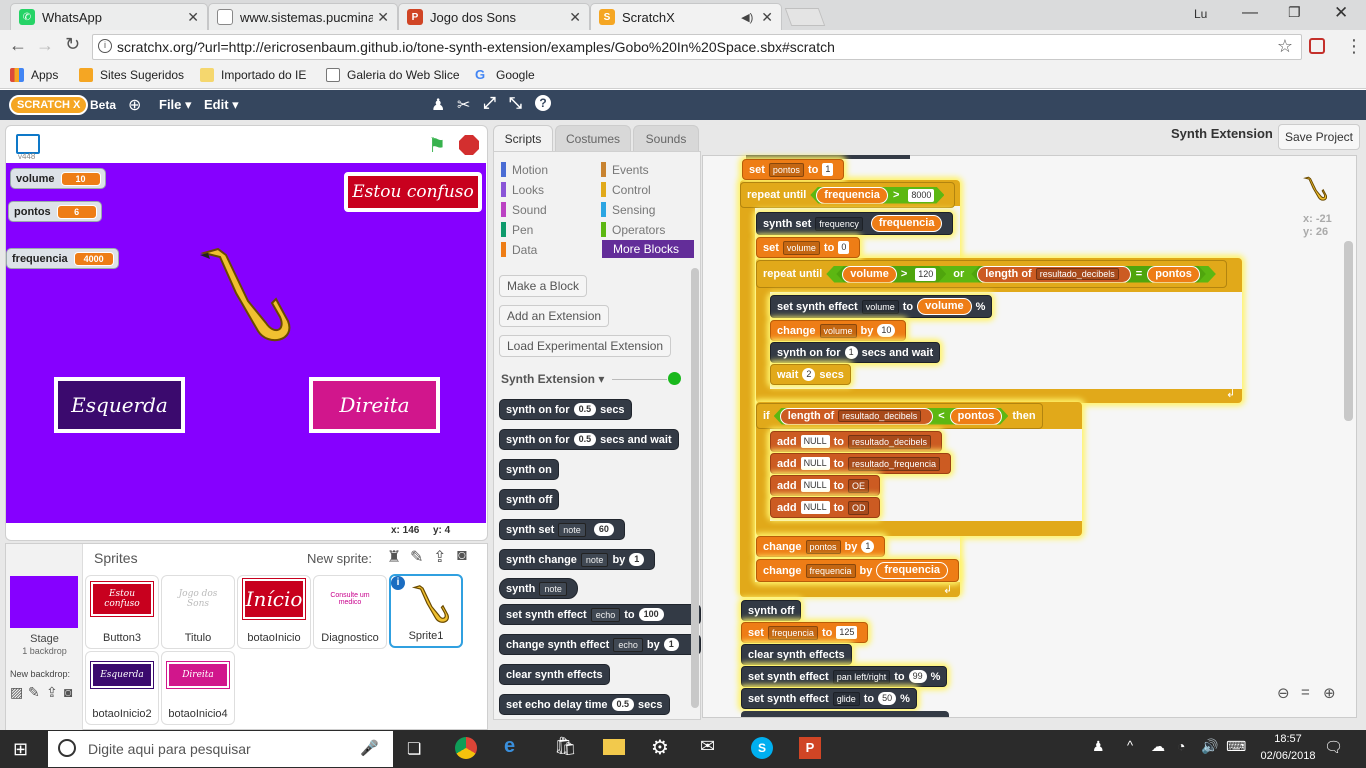 This screenshot has height=768, width=1366. Describe the element at coordinates (394, 557) in the screenshot. I see `choose-sprite-icon: ♜` at that location.